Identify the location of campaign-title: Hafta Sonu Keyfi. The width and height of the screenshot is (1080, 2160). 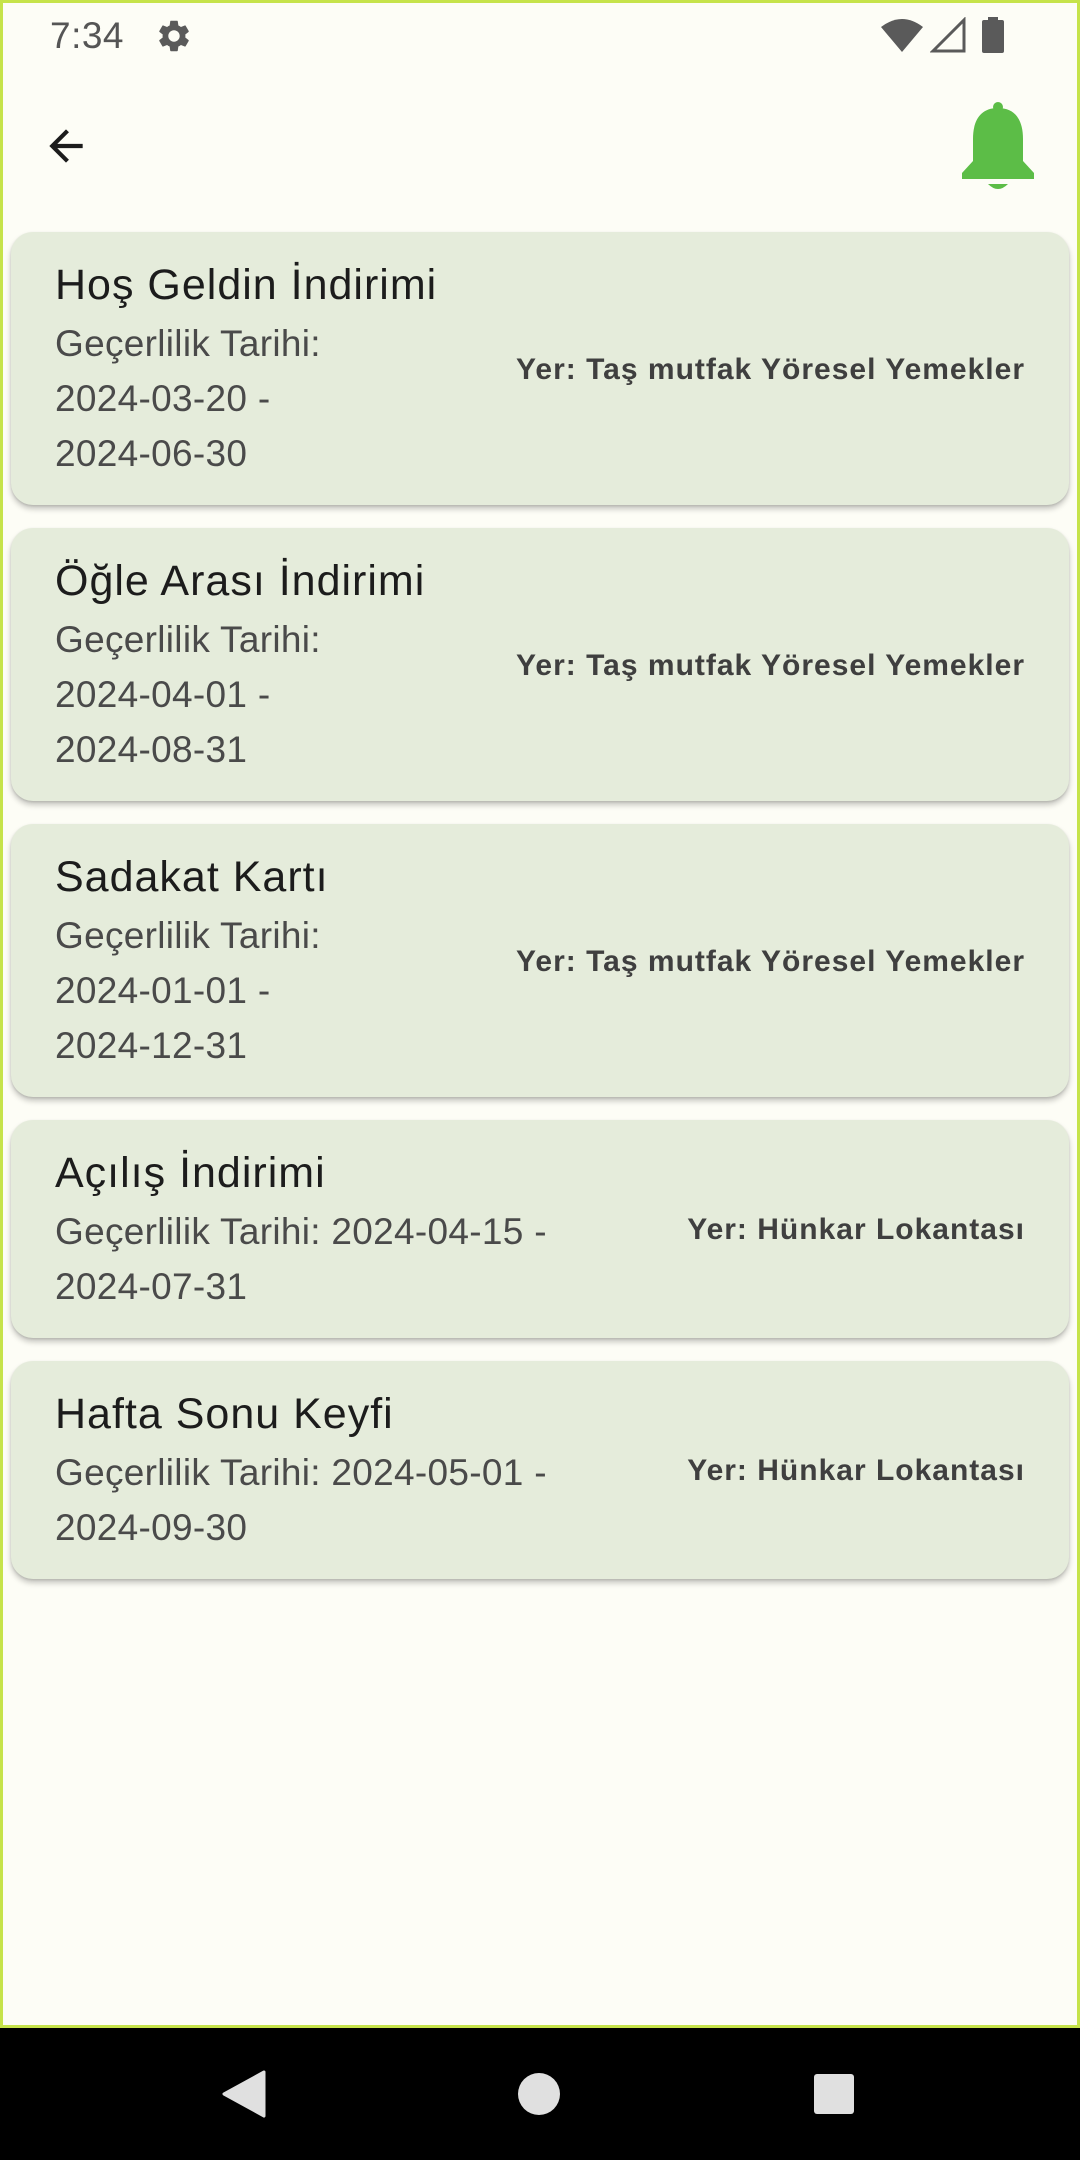
(224, 1414).